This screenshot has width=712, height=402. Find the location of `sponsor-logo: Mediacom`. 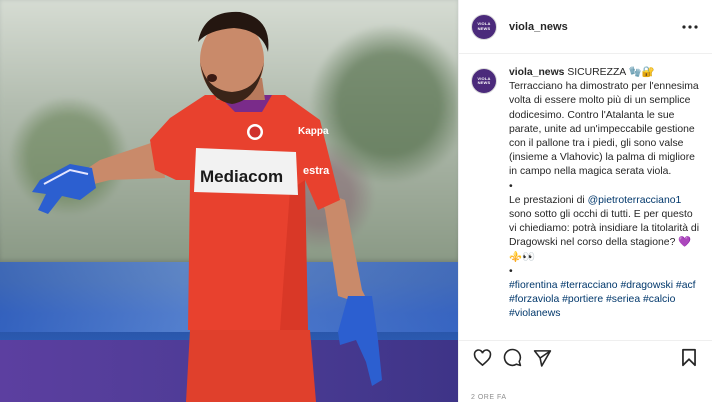

sponsor-logo: Mediacom is located at coordinates (241, 176).